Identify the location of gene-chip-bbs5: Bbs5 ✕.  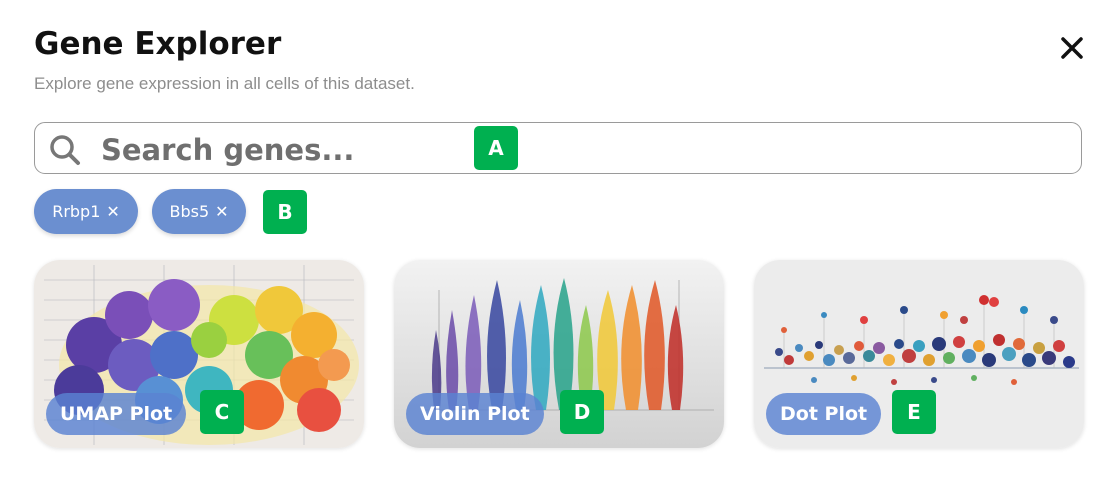
(199, 211).